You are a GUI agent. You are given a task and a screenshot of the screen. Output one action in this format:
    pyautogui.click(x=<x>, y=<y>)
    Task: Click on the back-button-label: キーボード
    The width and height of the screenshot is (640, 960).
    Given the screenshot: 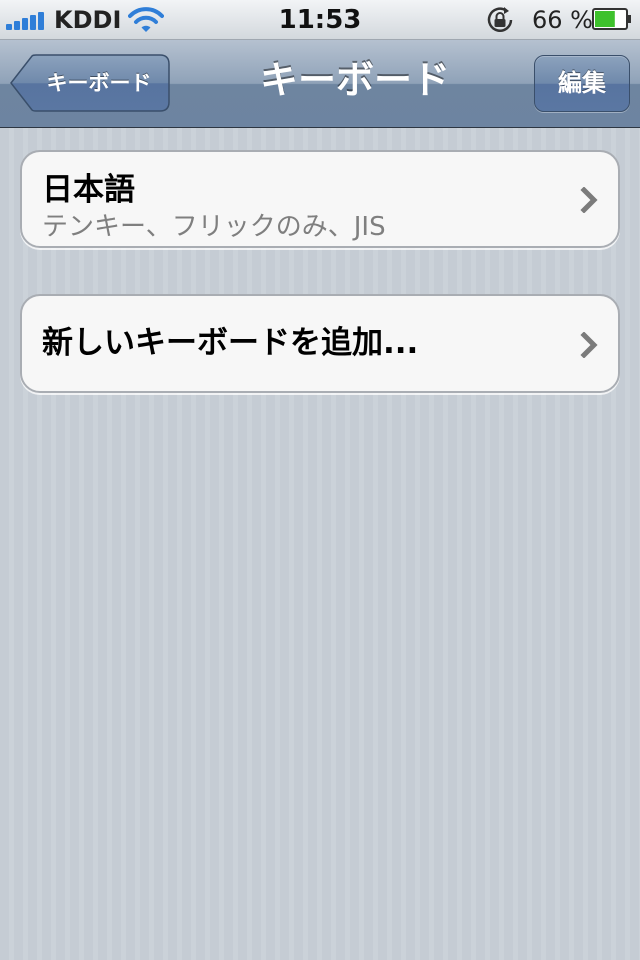 What is the action you would take?
    pyautogui.click(x=99, y=83)
    